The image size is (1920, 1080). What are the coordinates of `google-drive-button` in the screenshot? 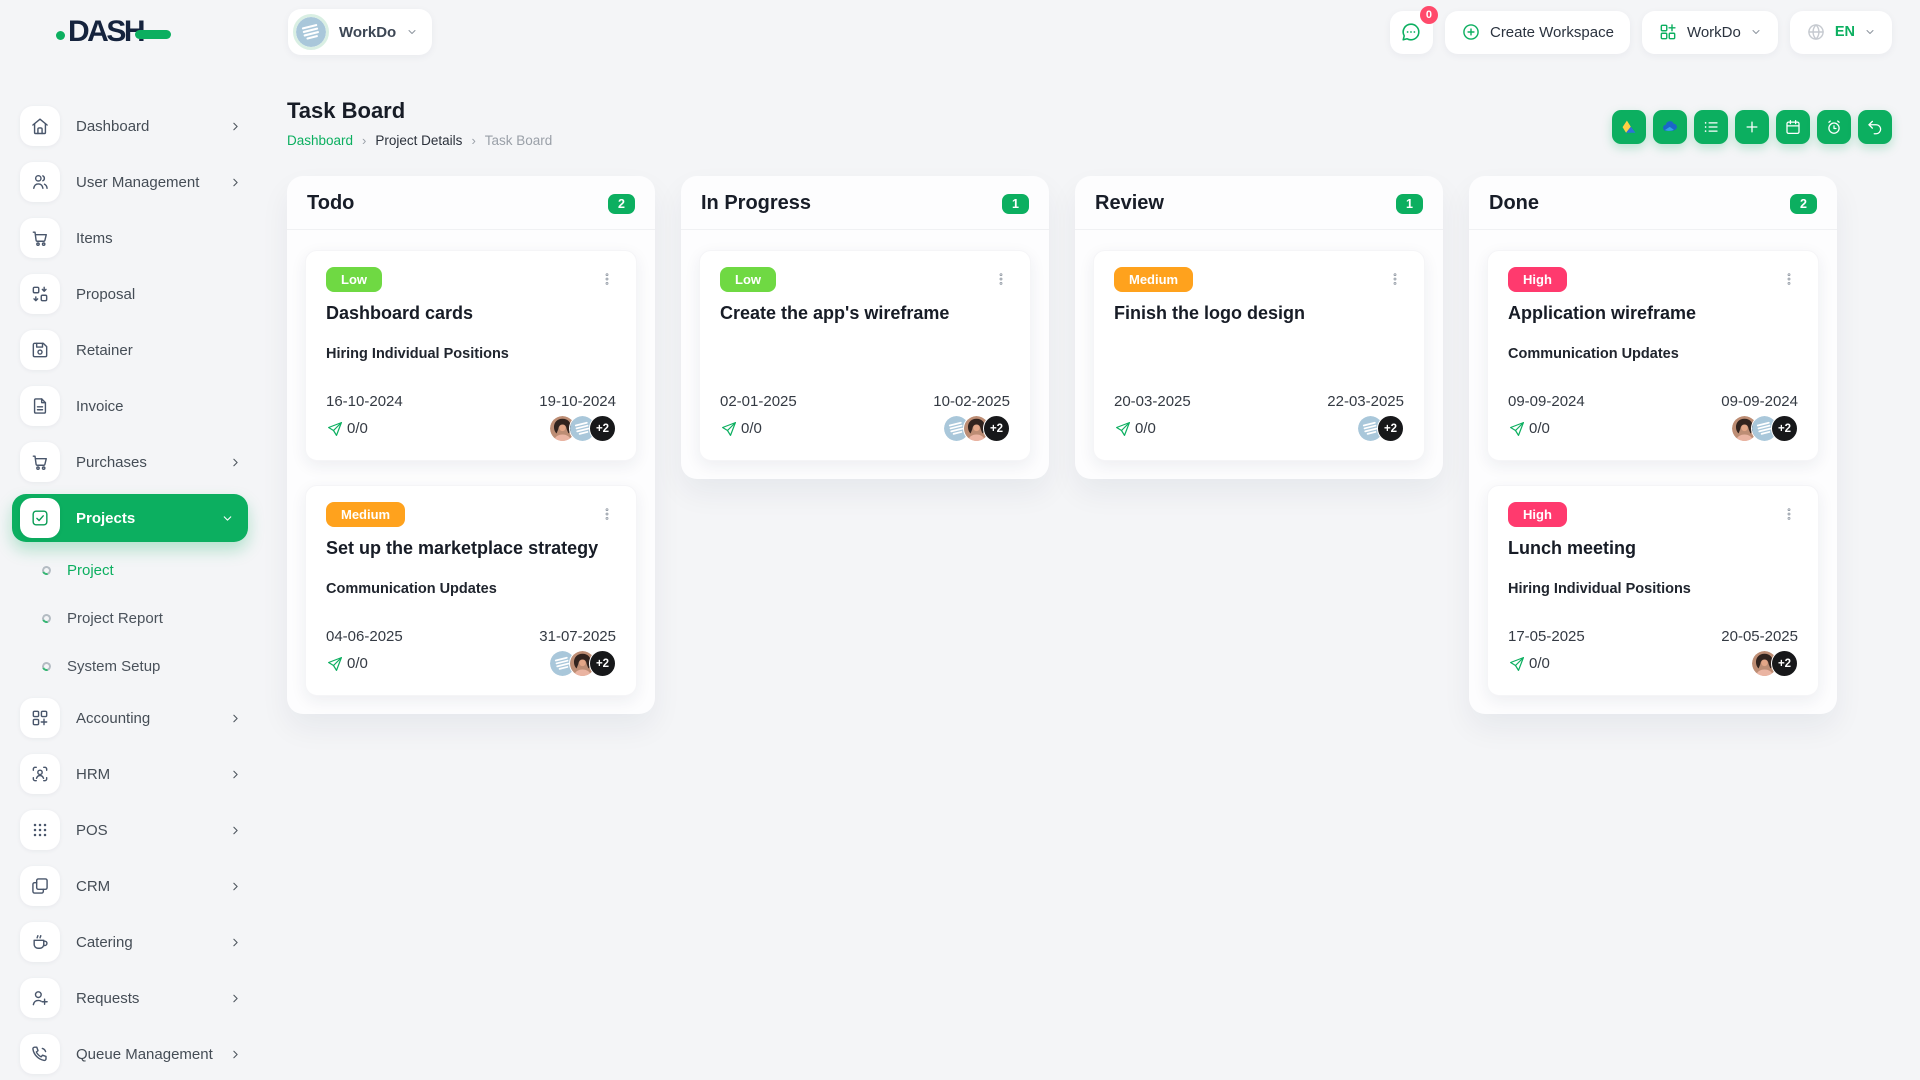 It's located at (1629, 127).